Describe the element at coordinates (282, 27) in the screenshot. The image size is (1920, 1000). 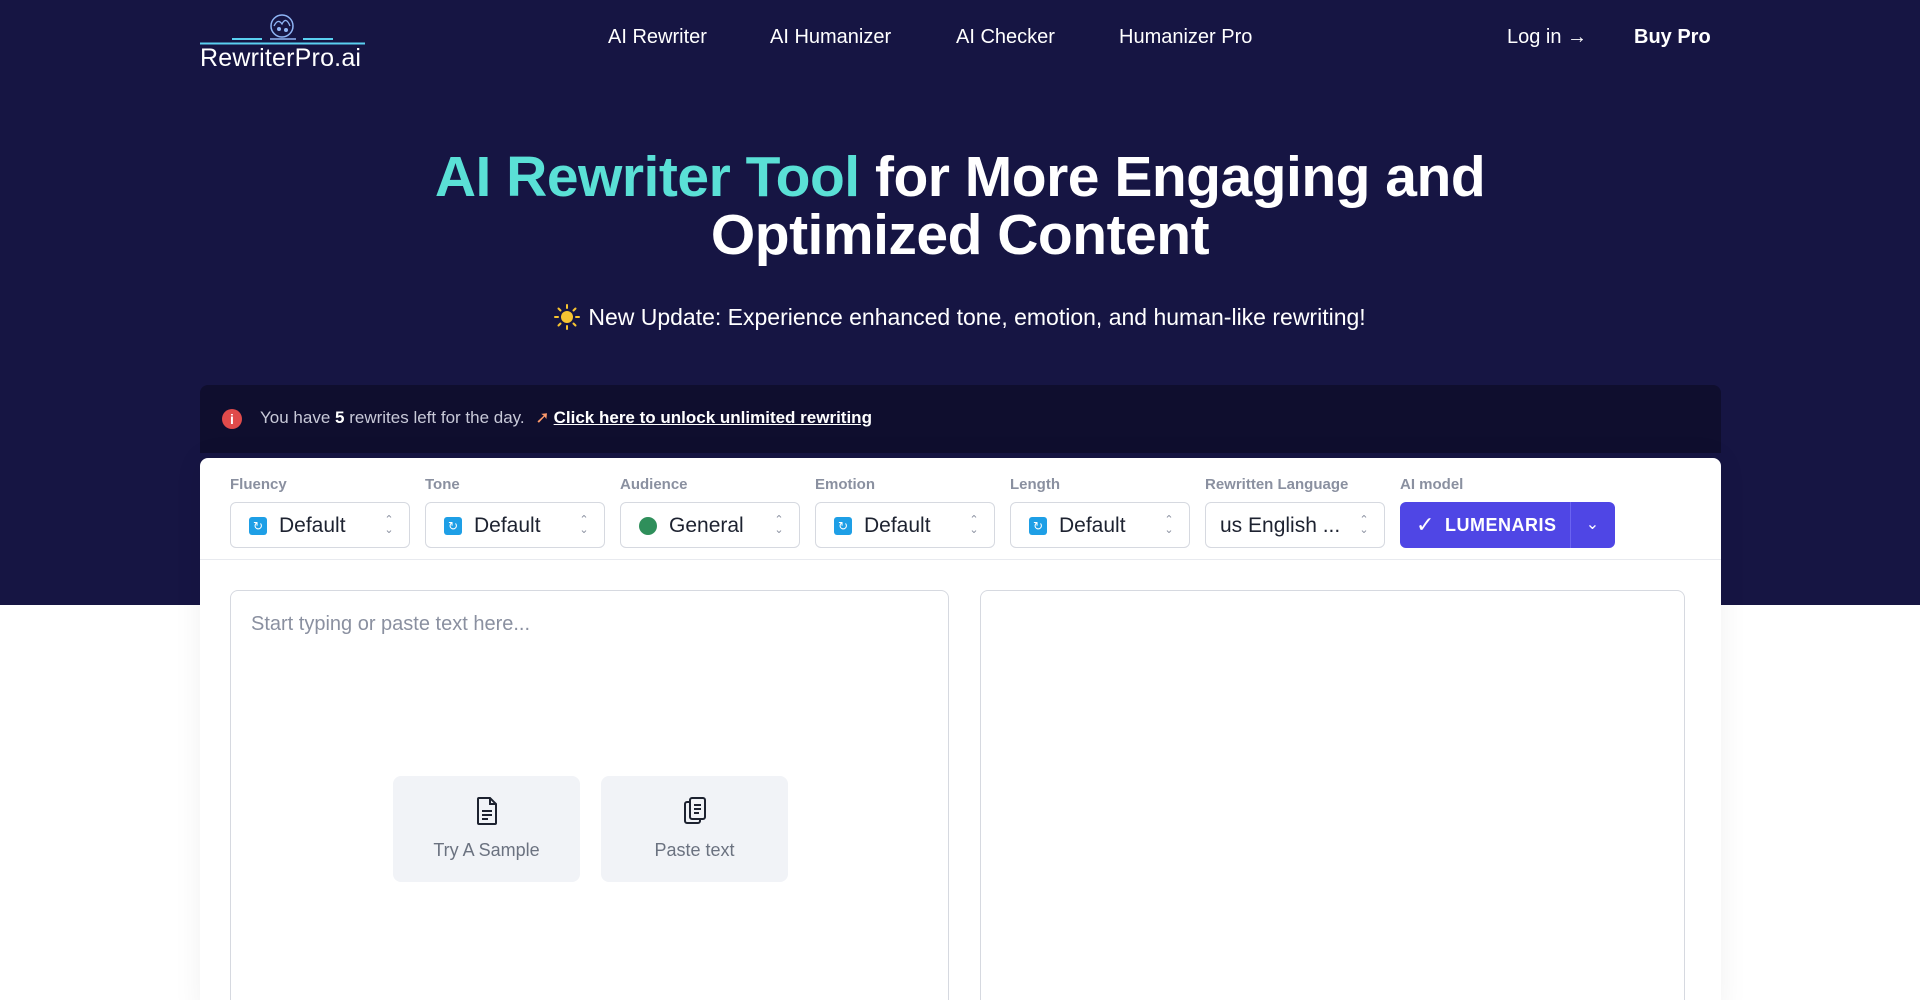
I see `logo-brain-icon` at that location.